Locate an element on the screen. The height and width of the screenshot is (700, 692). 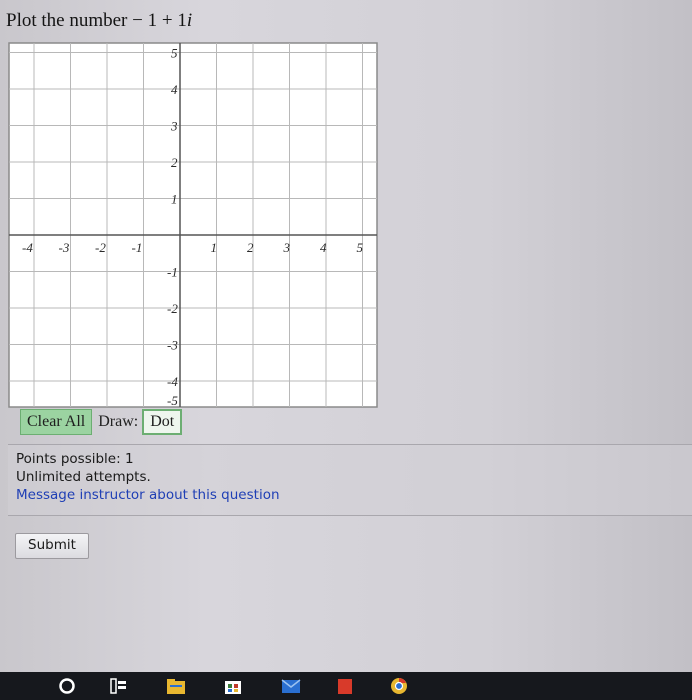
y-tick-label: 3 is located at coordinates (174, 126).